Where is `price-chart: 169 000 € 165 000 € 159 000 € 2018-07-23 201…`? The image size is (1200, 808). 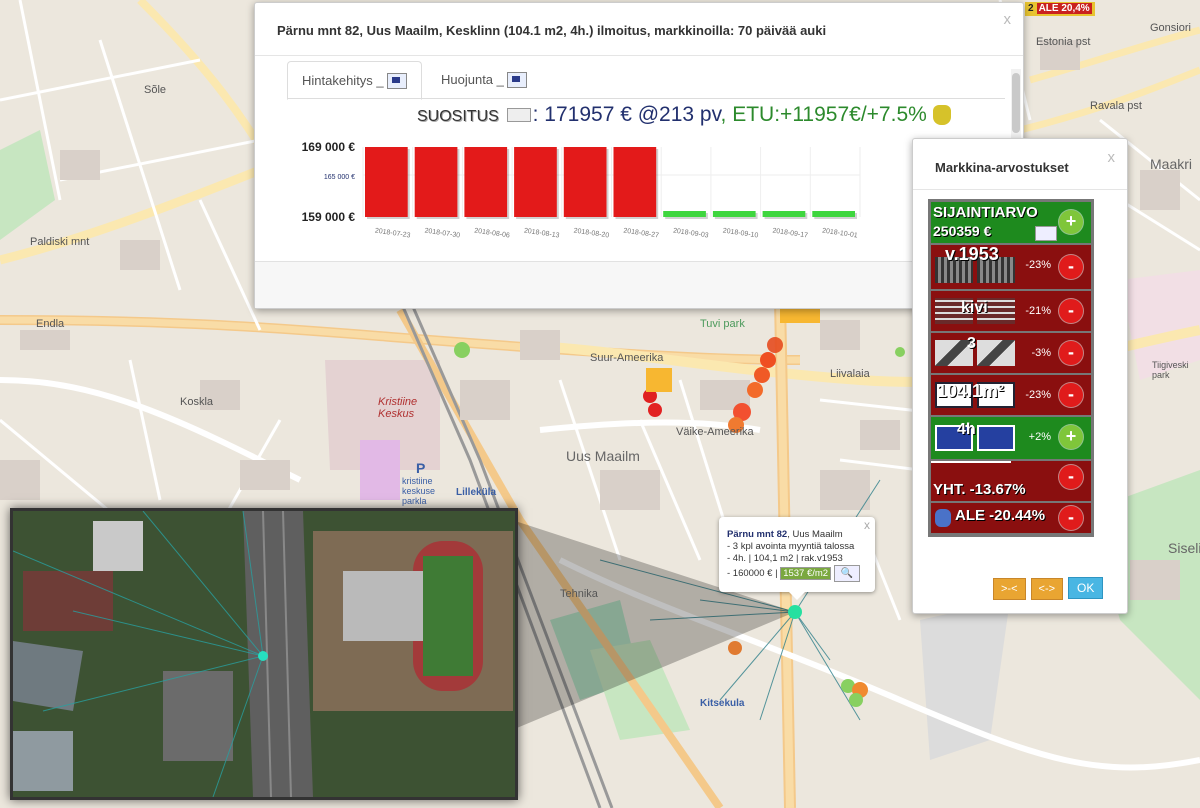 price-chart: 169 000 € 165 000 € 159 000 € 2018-07-23 201… is located at coordinates (581, 190).